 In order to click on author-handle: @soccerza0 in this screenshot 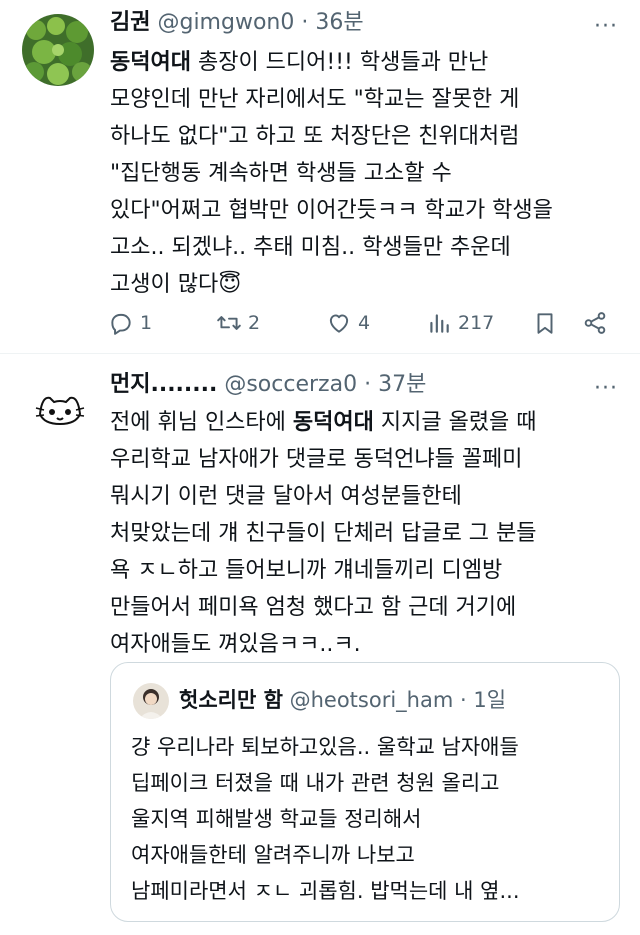, I will do `click(290, 384)`.